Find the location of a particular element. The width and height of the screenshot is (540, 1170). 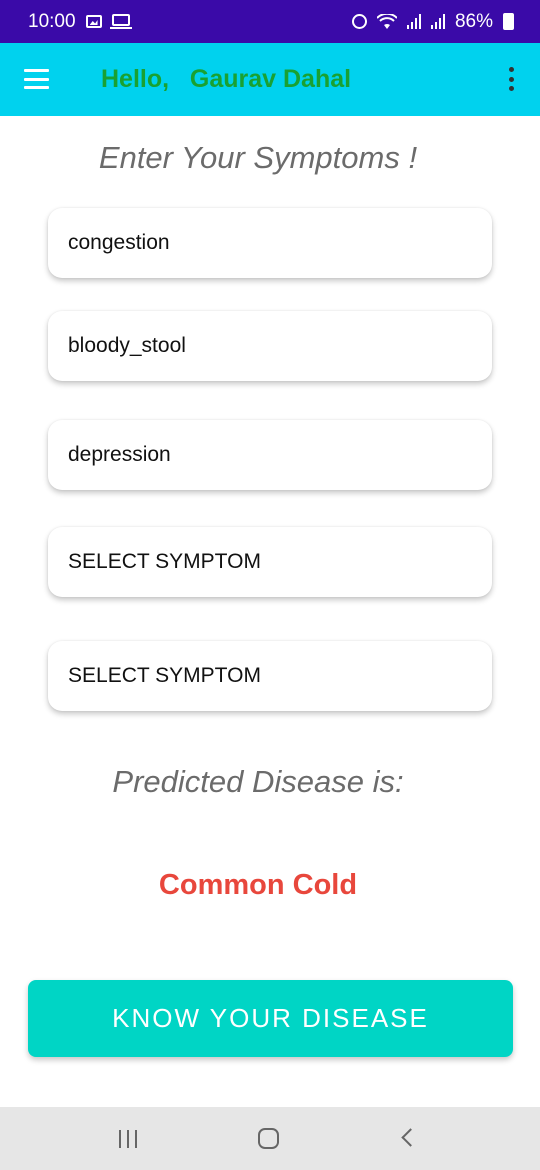

symptom-field-3: depression is located at coordinates (270, 455).